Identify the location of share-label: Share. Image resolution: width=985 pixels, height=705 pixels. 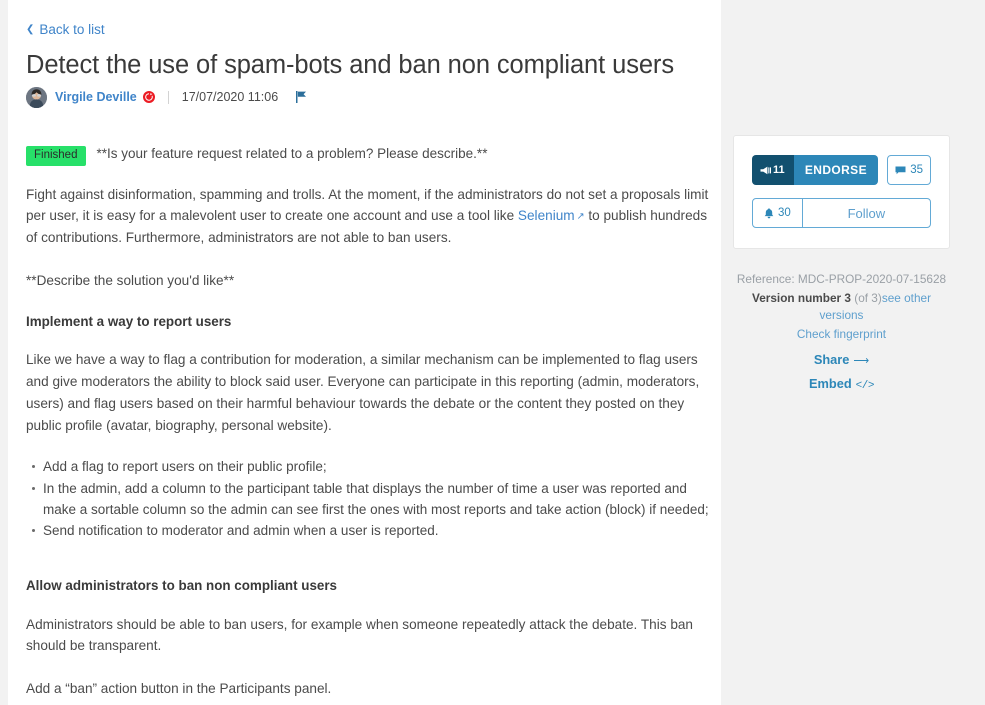
(831, 360).